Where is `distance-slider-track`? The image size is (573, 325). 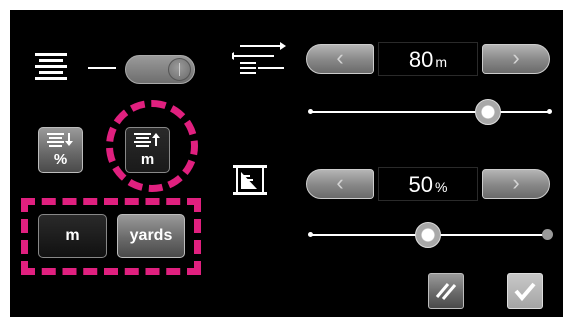
distance-slider-track is located at coordinates (430, 112).